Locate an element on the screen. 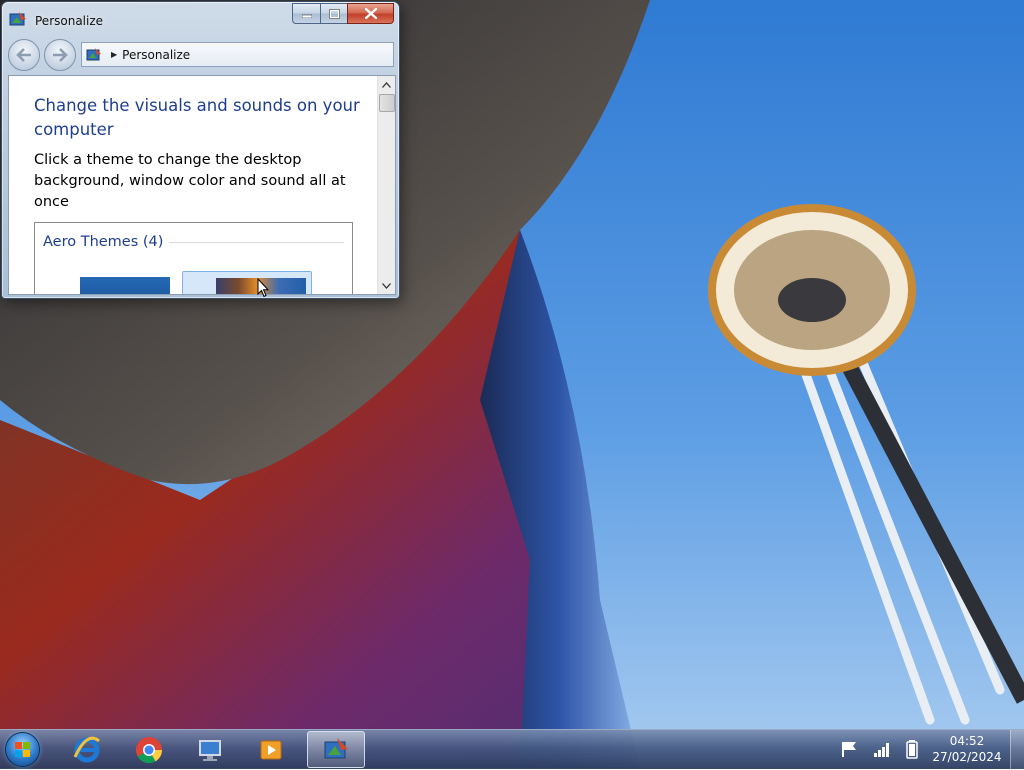 Image resolution: width=1024 pixels, height=770 pixels. start-button is located at coordinates (22, 749).